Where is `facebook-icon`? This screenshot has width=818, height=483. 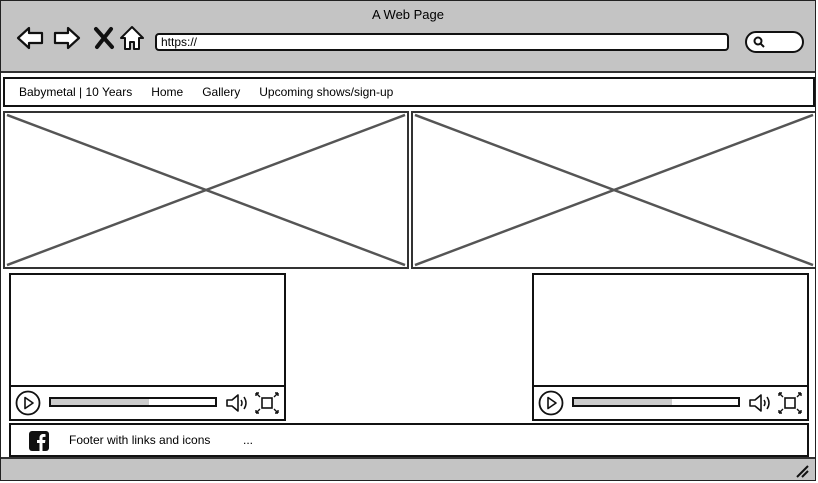 facebook-icon is located at coordinates (39, 441).